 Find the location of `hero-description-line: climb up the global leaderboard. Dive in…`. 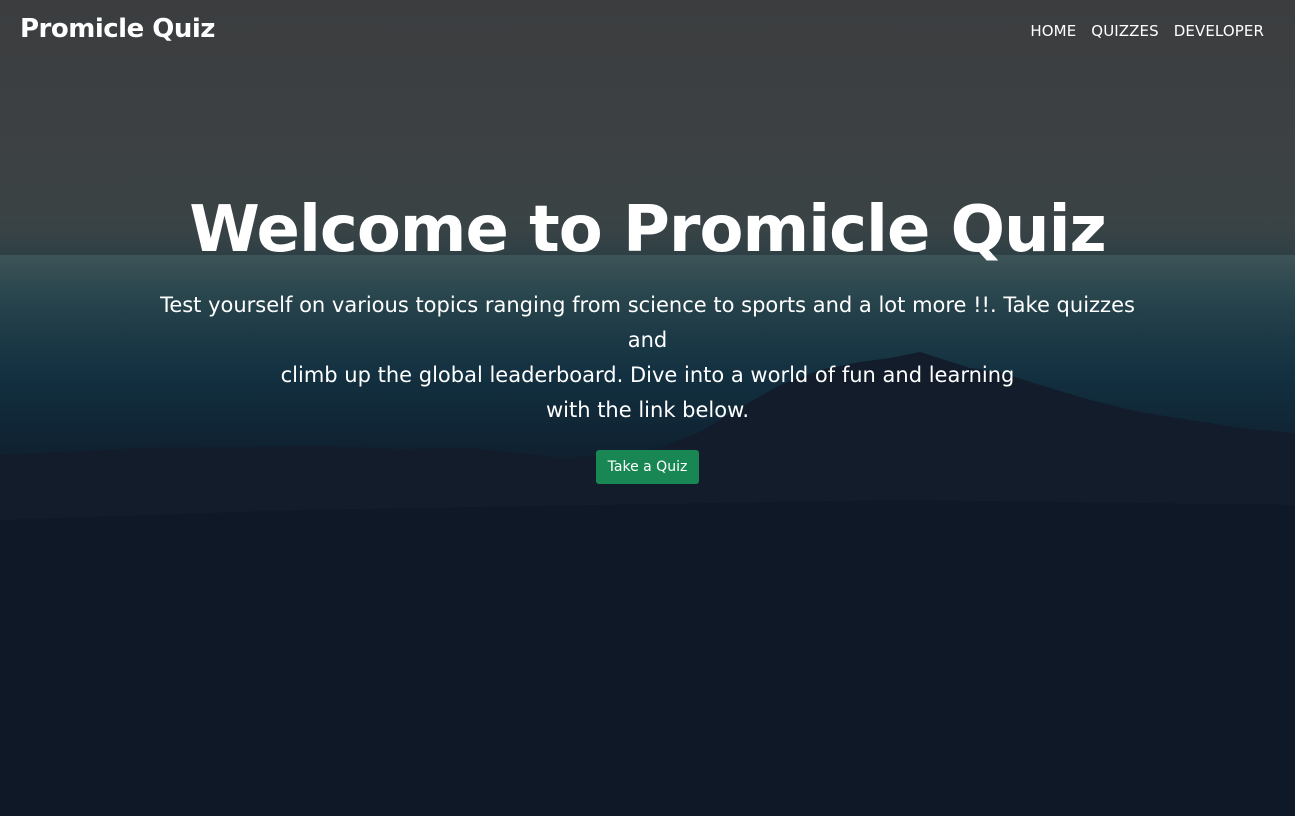

hero-description-line: climb up the global leaderboard. Dive in… is located at coordinates (647, 375).